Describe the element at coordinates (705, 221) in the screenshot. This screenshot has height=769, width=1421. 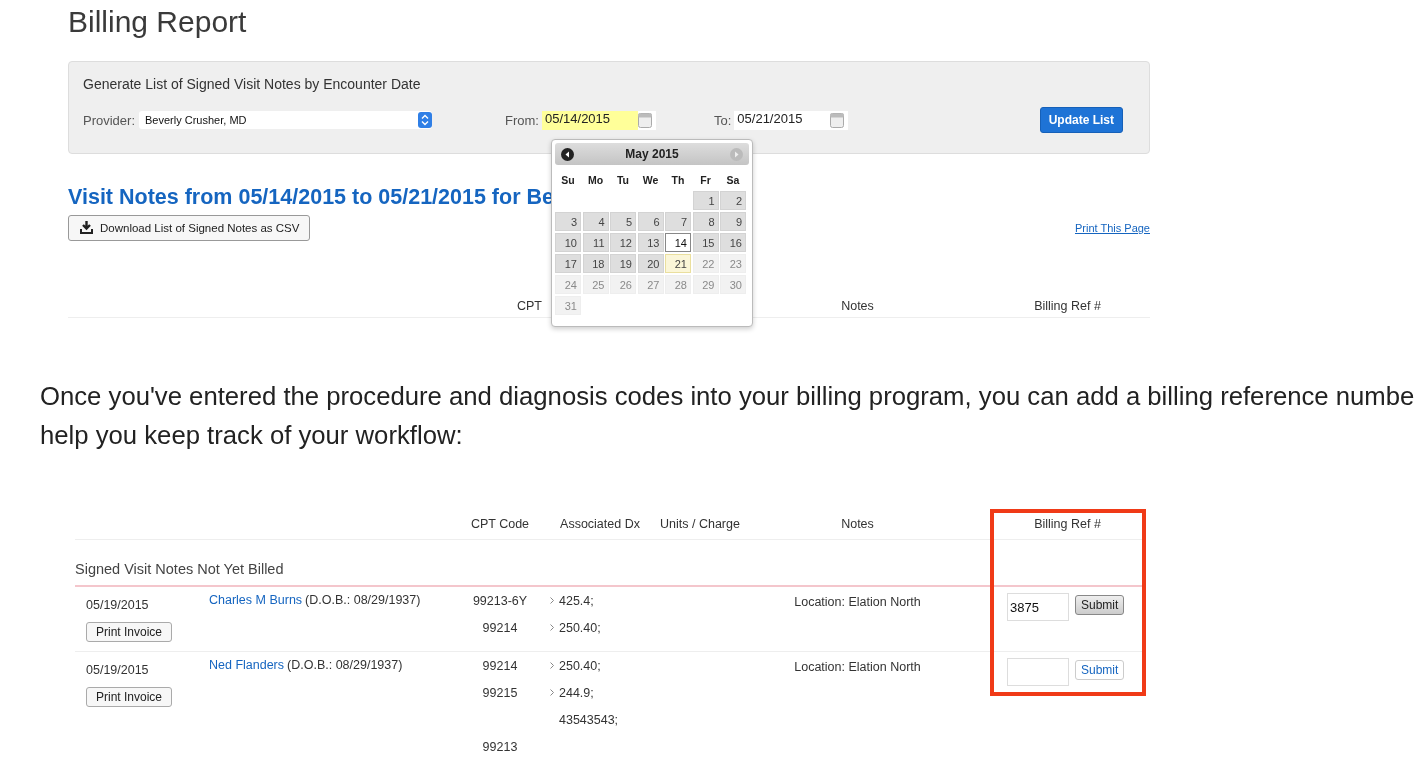
I see `calendar-day: 8` at that location.